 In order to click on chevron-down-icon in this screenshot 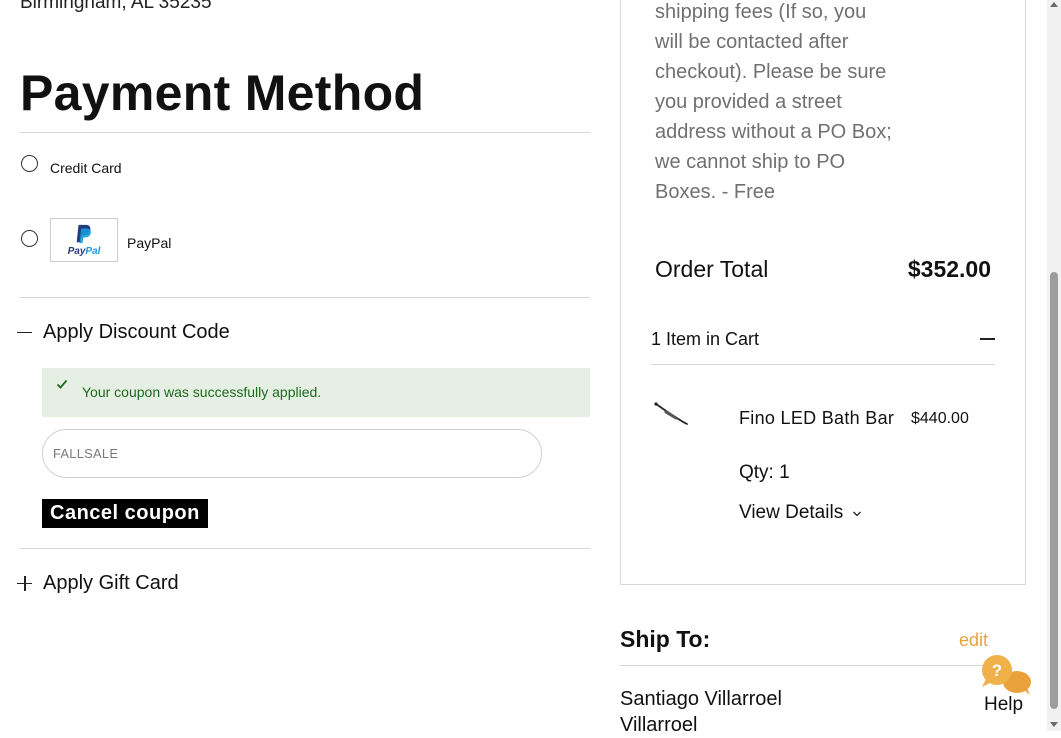, I will do `click(857, 514)`.